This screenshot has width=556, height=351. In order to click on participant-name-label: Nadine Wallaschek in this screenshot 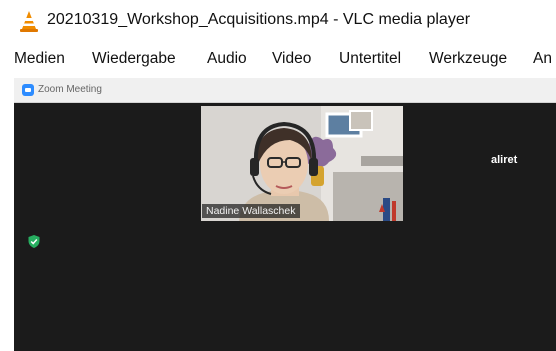, I will do `click(251, 211)`.